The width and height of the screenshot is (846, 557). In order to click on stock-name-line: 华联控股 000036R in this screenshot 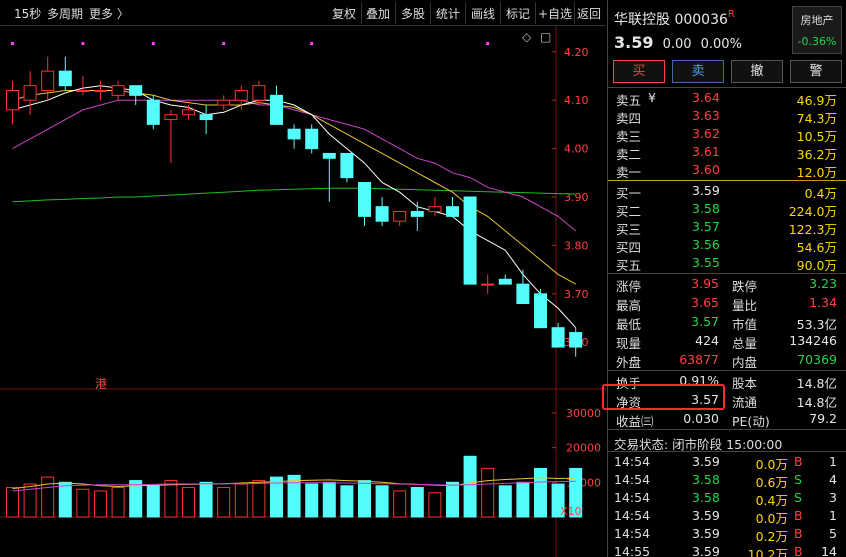, I will do `click(674, 19)`.